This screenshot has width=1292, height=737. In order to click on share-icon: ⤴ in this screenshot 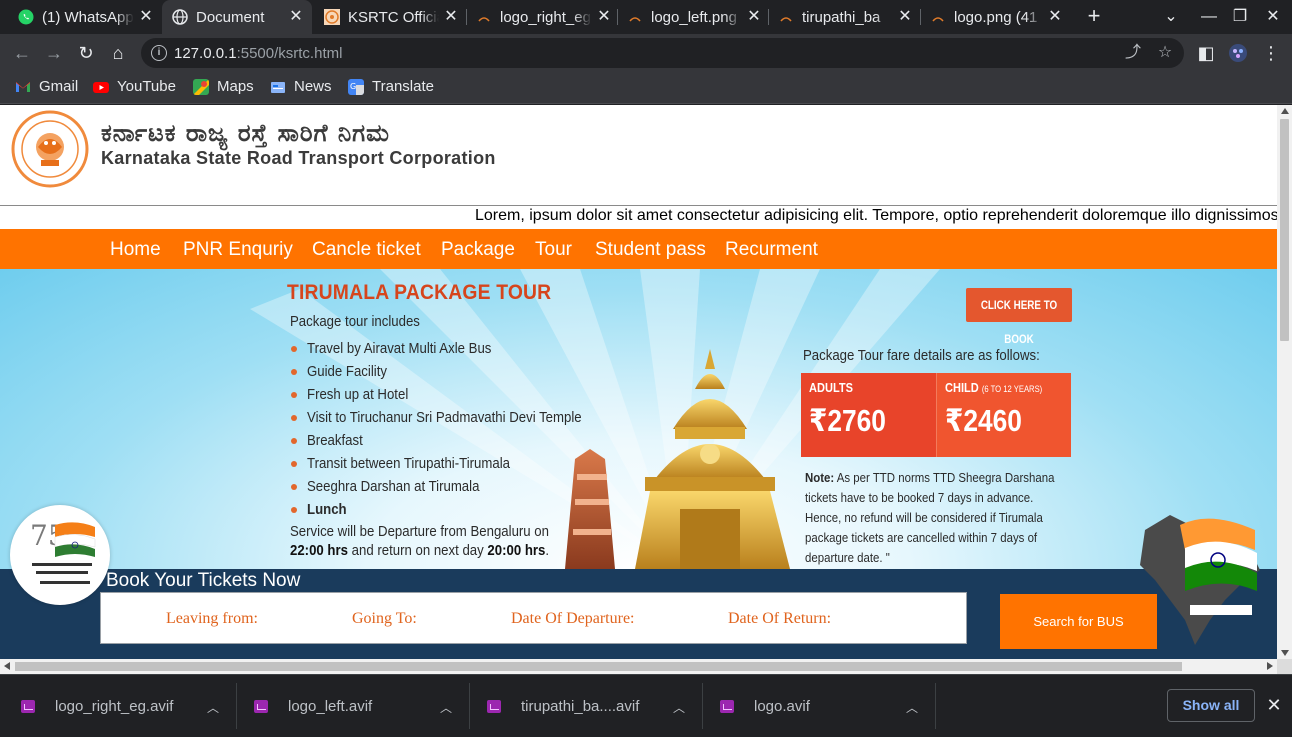, I will do `click(1133, 53)`.